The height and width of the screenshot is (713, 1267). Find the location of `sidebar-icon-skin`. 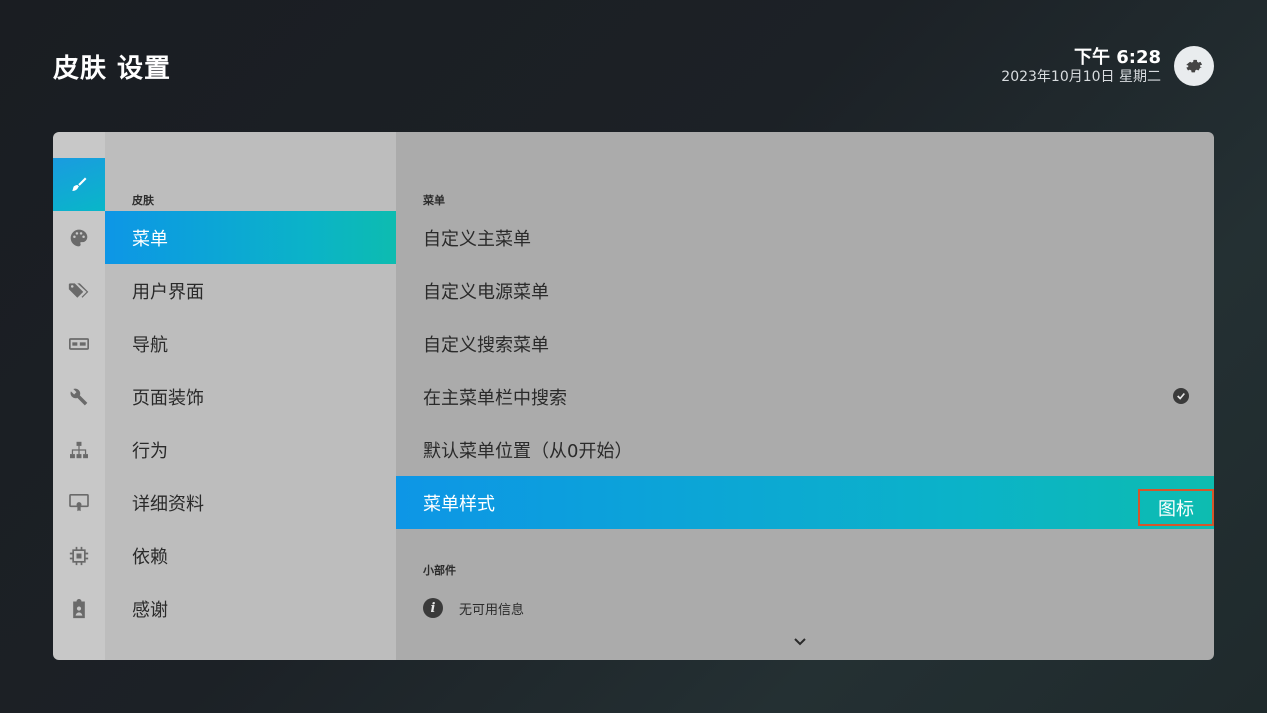

sidebar-icon-skin is located at coordinates (79, 184).